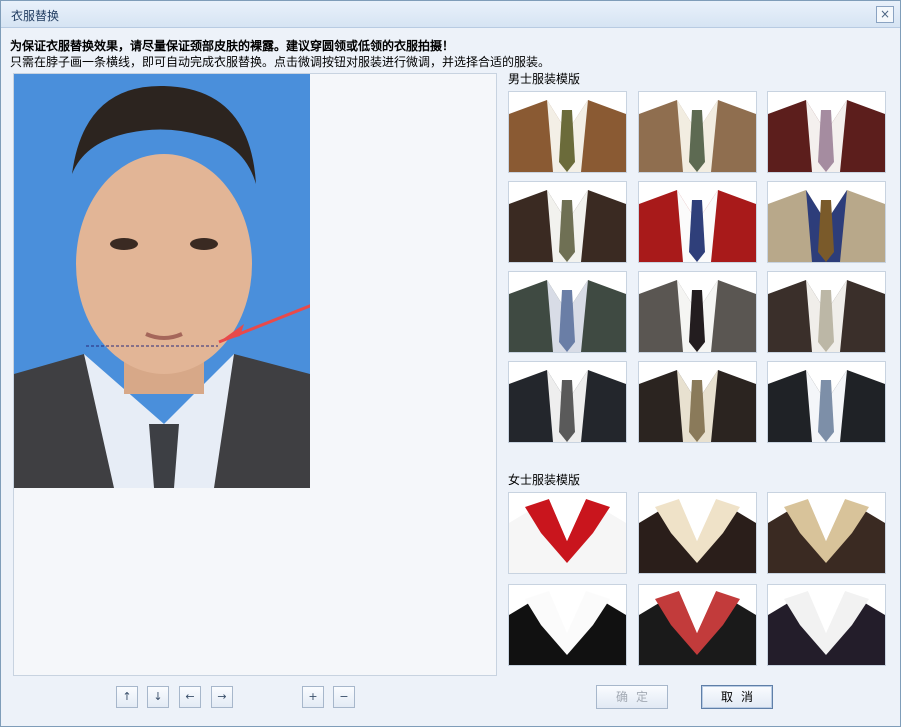 Image resolution: width=901 pixels, height=727 pixels. Describe the element at coordinates (232, 46) in the screenshot. I see `warning-text: 为保证衣服替换效果，请尽量保证颈部皮肤的裸露。建议穿圆领或低领的衣服拍摄！` at that location.